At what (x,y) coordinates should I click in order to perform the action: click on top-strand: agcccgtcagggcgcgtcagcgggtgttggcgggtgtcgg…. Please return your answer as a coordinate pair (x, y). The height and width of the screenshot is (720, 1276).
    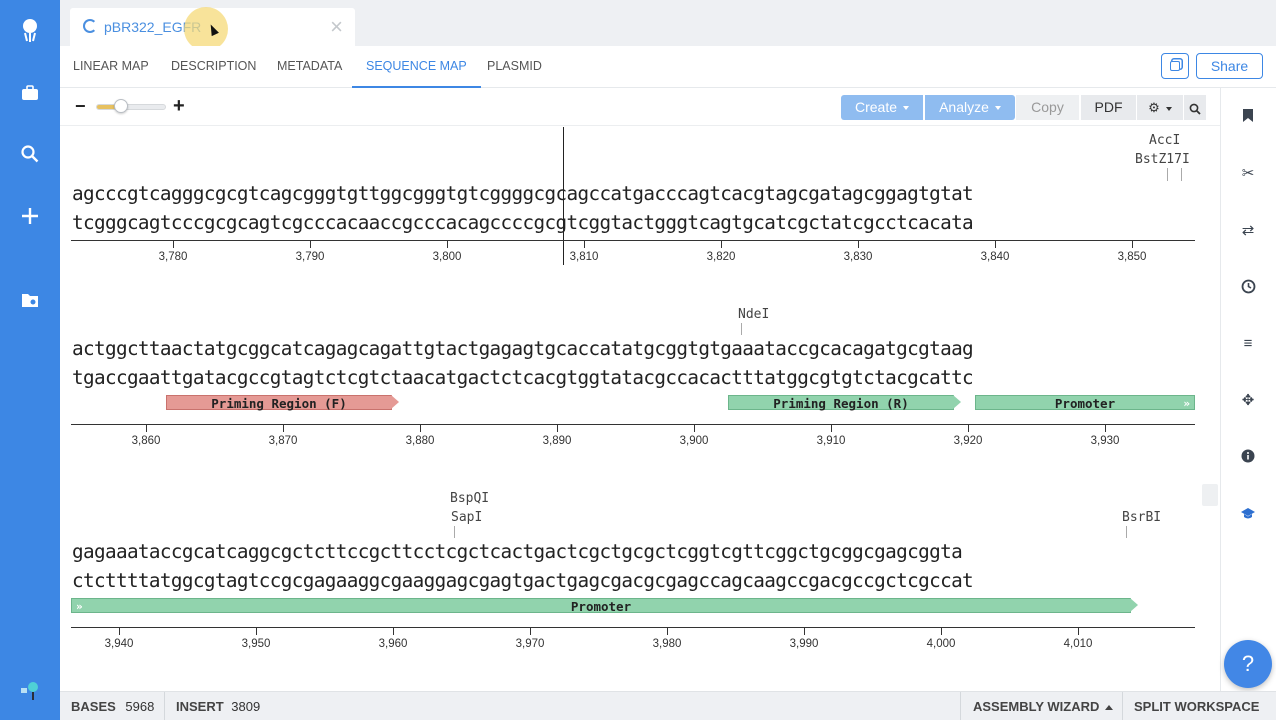
    Looking at the image, I should click on (523, 193).